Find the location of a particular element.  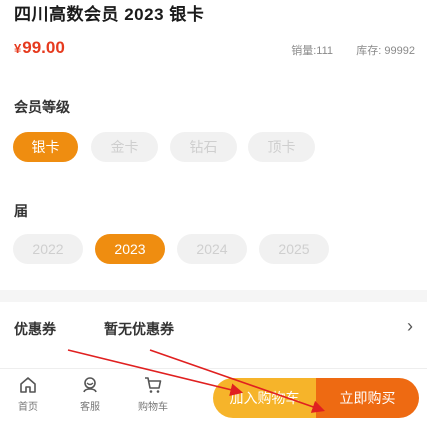

nav-cart-label: 购物车 is located at coordinates (153, 407).